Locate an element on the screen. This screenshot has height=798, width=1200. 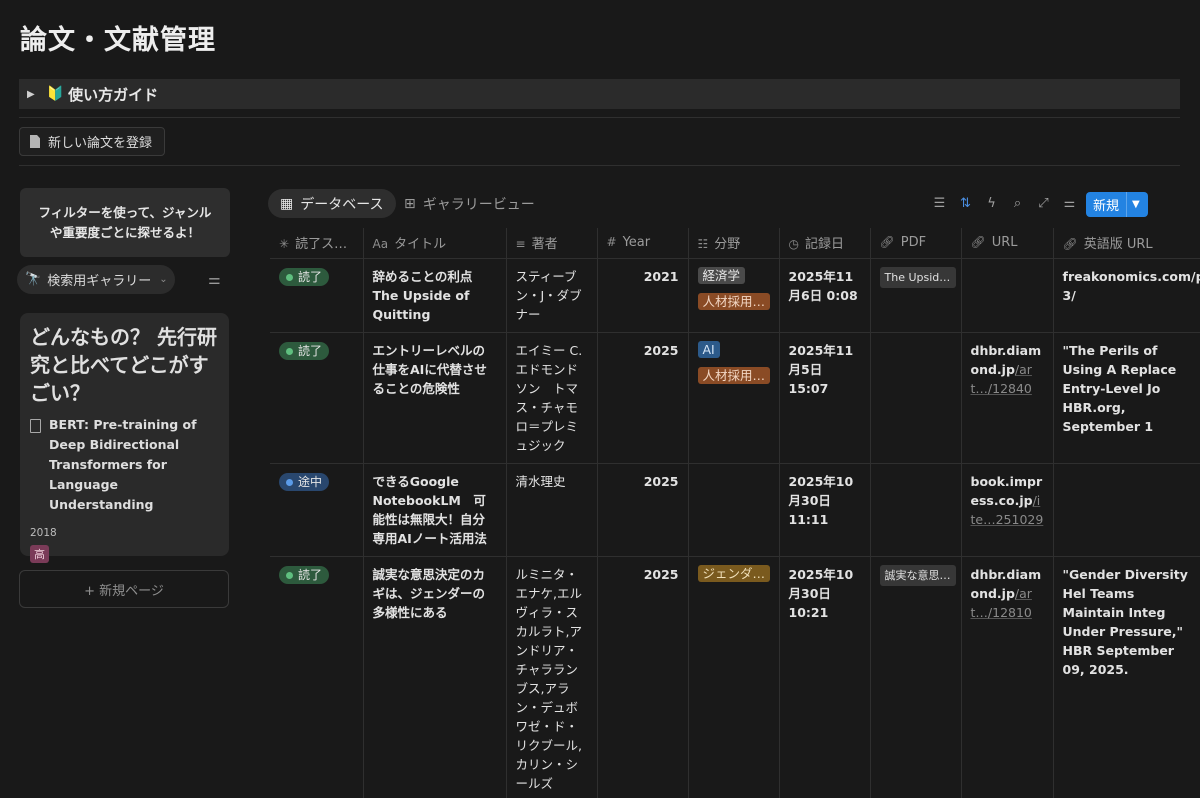
col-header-url: 🔗︎ URL is located at coordinates (1007, 243).